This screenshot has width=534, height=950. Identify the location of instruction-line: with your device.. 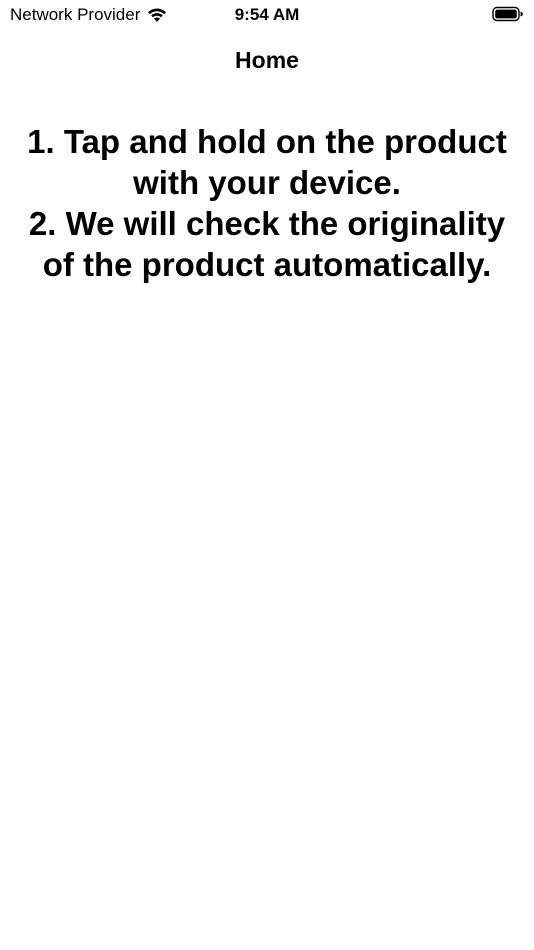
(267, 182).